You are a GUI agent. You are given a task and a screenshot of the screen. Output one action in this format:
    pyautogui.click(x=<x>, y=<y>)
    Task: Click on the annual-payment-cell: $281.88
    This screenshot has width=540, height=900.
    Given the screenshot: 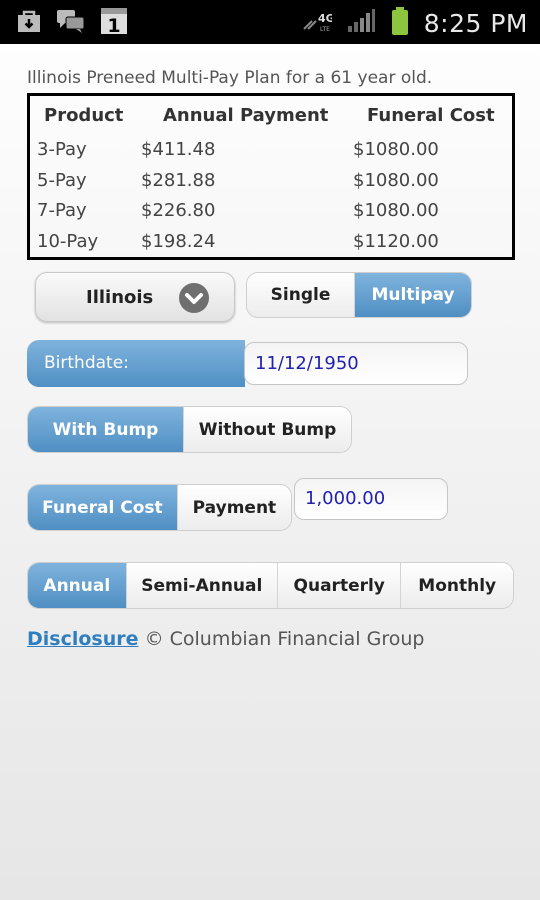 What is the action you would take?
    pyautogui.click(x=178, y=180)
    